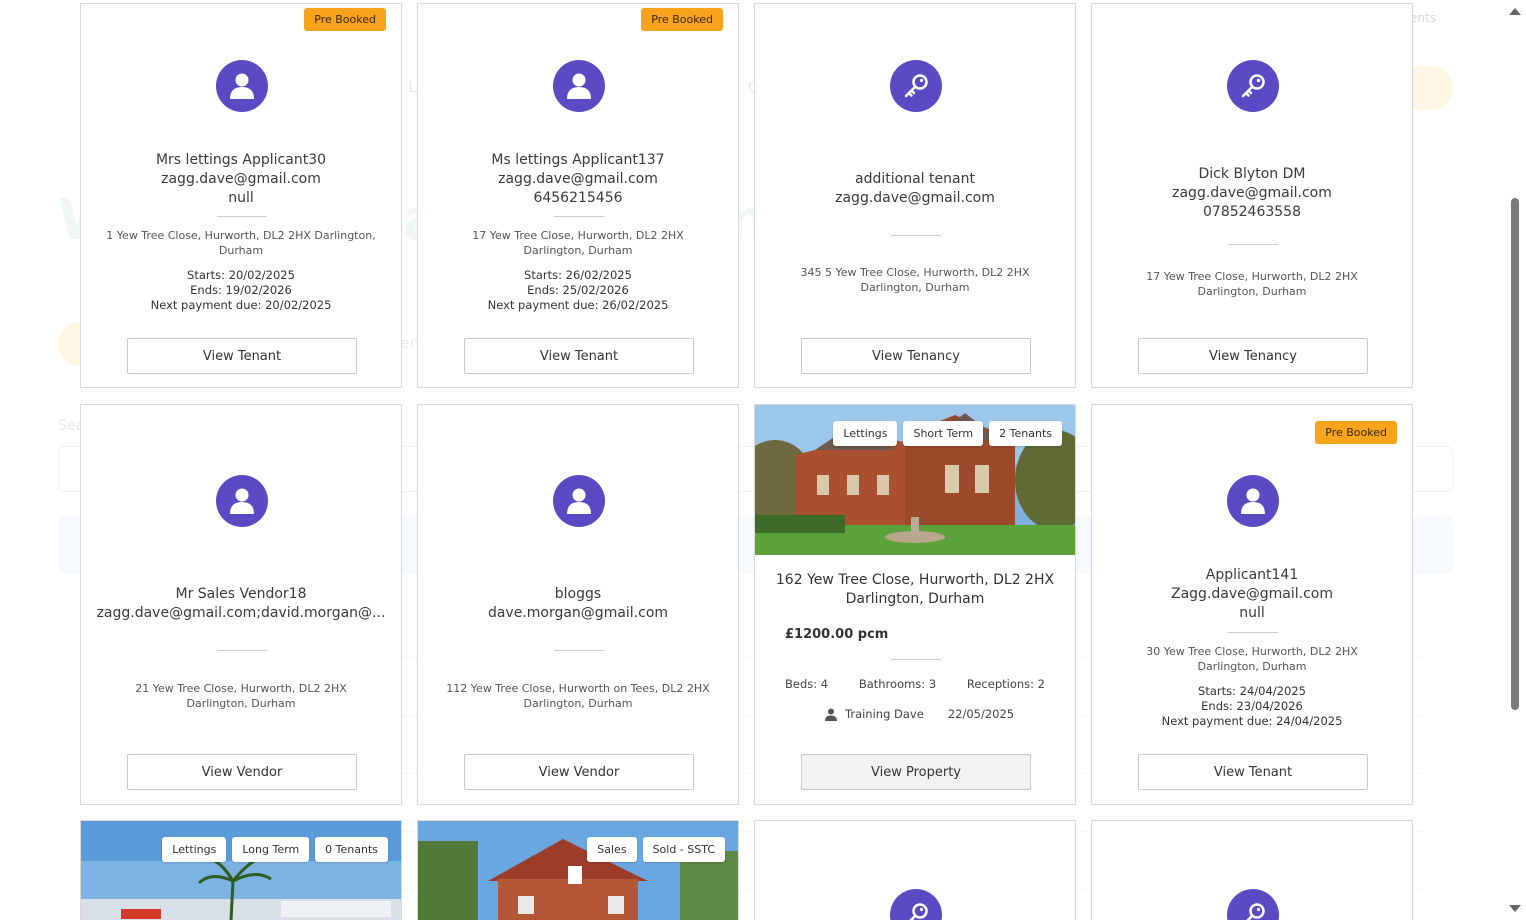 This screenshot has width=1526, height=920. Describe the element at coordinates (897, 684) in the screenshot. I see `bathrooms: Bathrooms: 3` at that location.